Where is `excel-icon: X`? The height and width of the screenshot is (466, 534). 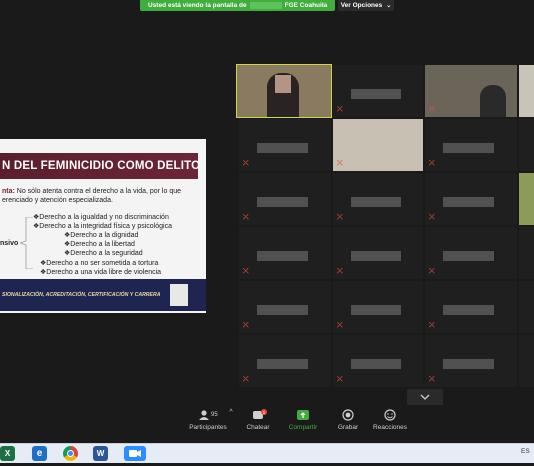
excel-icon: X is located at coordinates (7, 453).